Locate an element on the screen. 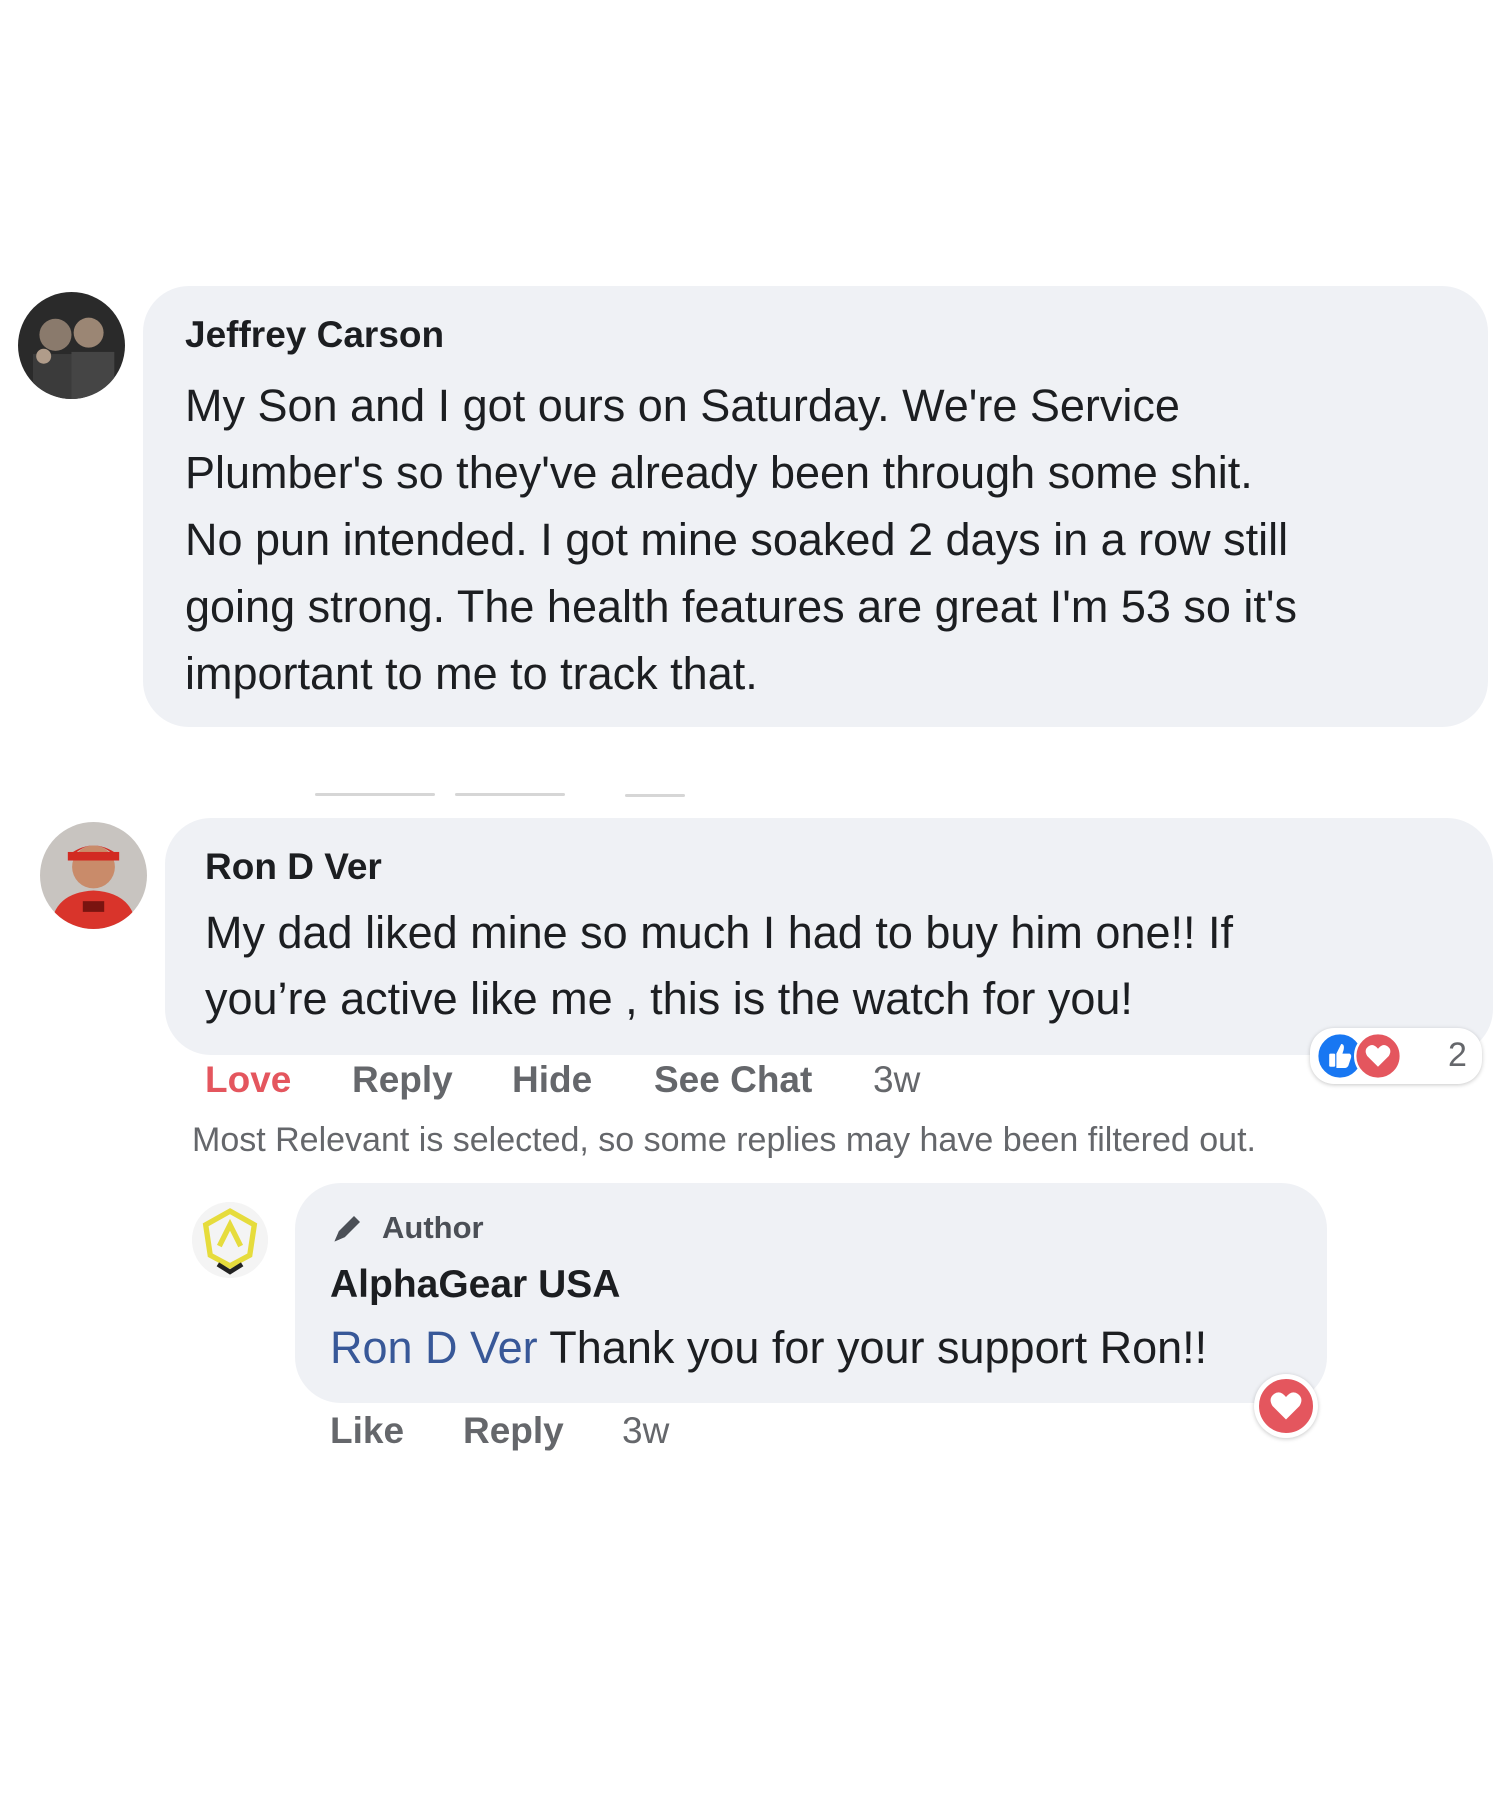  avatar-alphagear-usa is located at coordinates (230, 1240).